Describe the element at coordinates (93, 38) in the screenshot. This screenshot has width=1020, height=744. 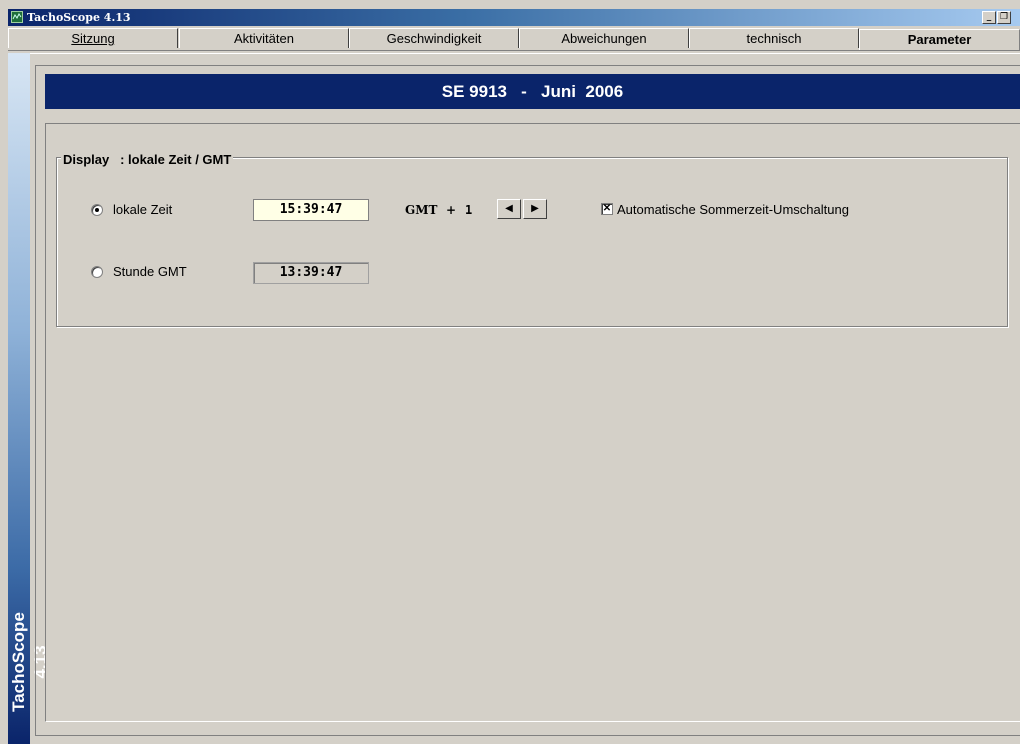
I see `tab-sitzung: Sitzung` at that location.